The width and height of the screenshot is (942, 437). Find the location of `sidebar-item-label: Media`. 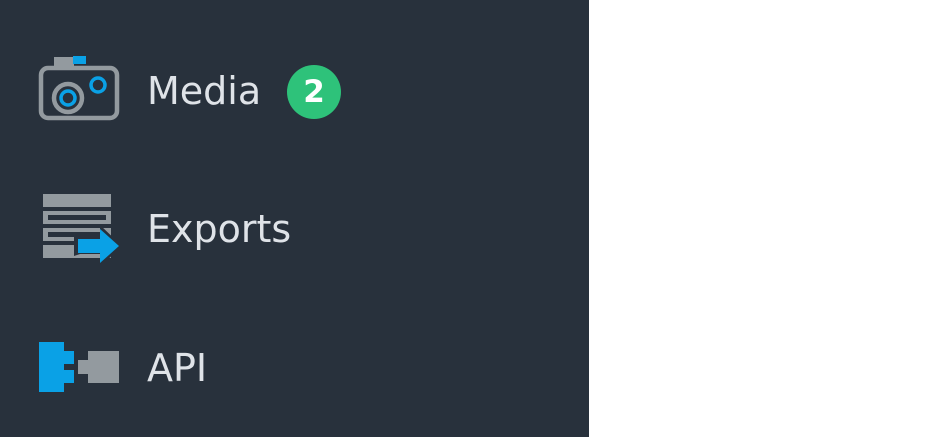

sidebar-item-label: Media is located at coordinates (204, 91).